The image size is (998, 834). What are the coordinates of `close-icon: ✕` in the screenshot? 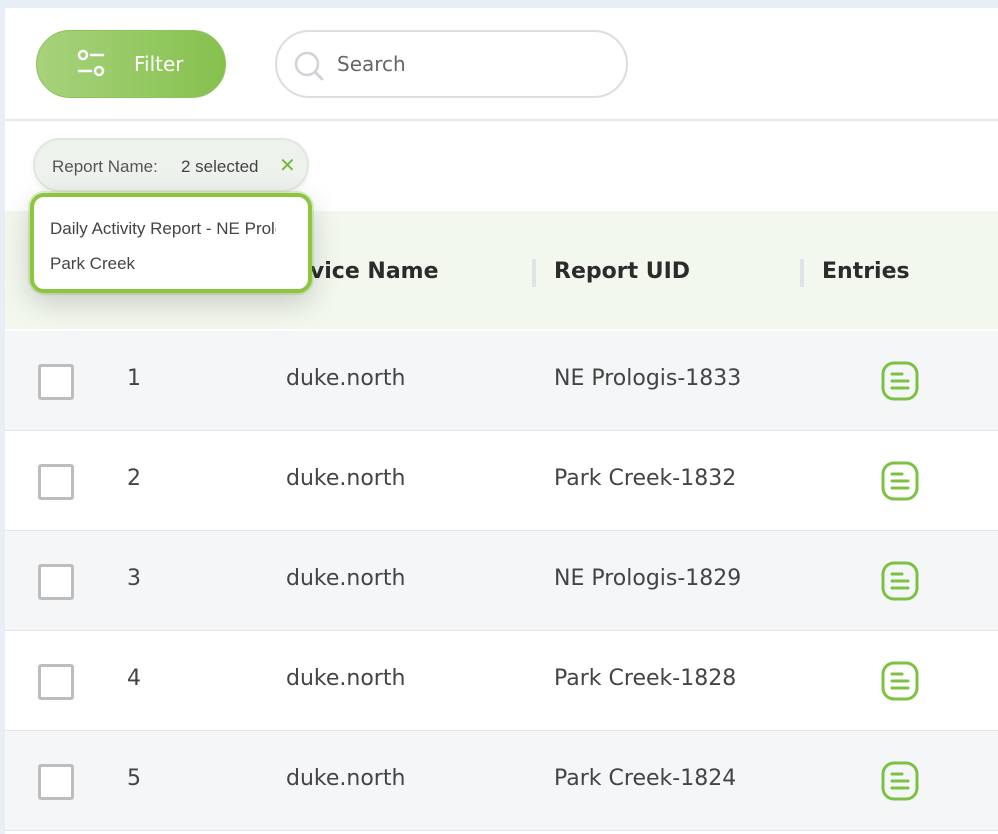 It's located at (287, 165).